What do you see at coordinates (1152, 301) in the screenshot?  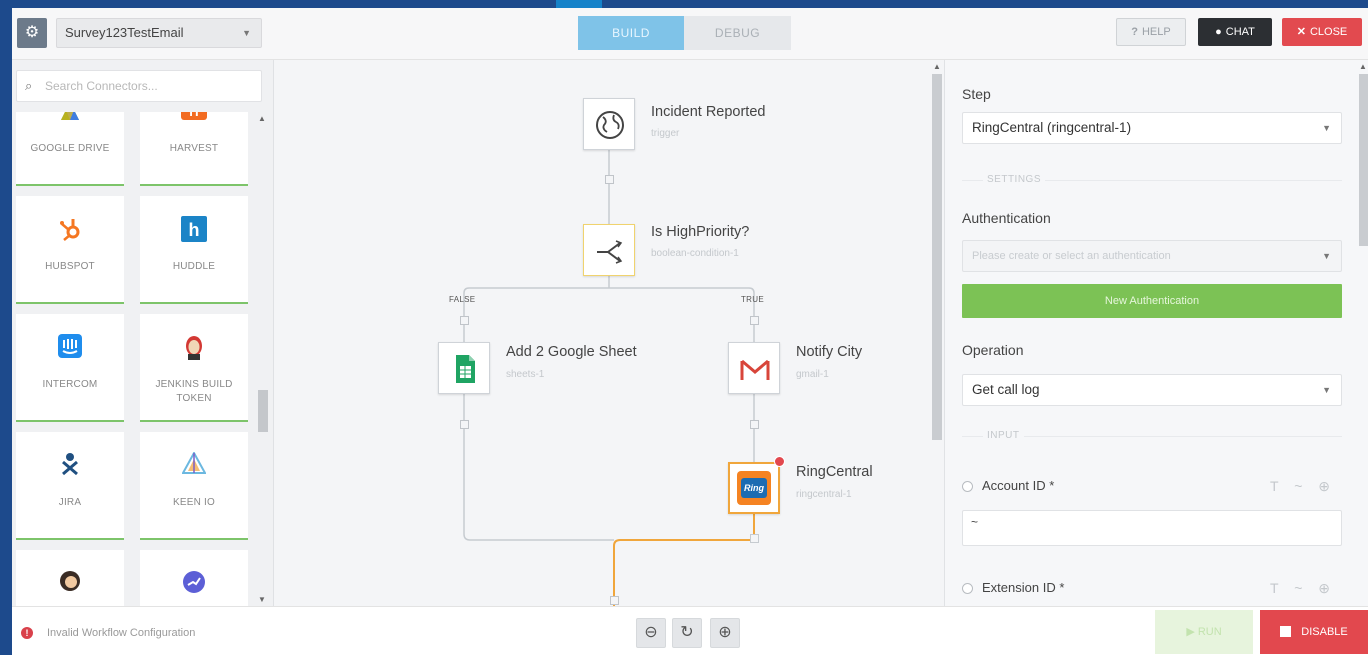 I see `new-authentication-button: New Authentication` at bounding box center [1152, 301].